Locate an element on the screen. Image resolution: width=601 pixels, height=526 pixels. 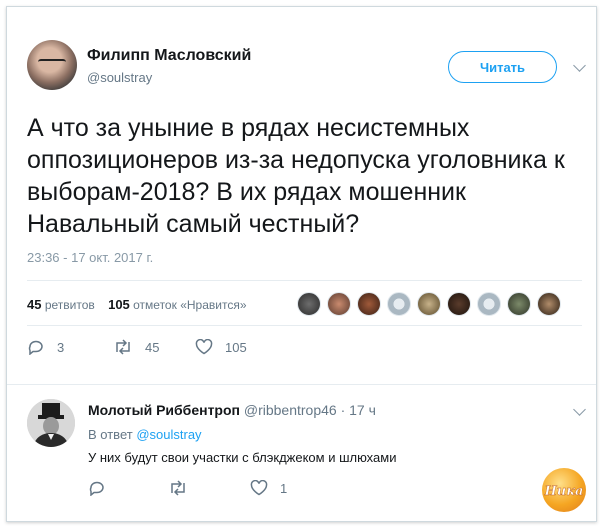
watermark-logo: Ника is located at coordinates (564, 490).